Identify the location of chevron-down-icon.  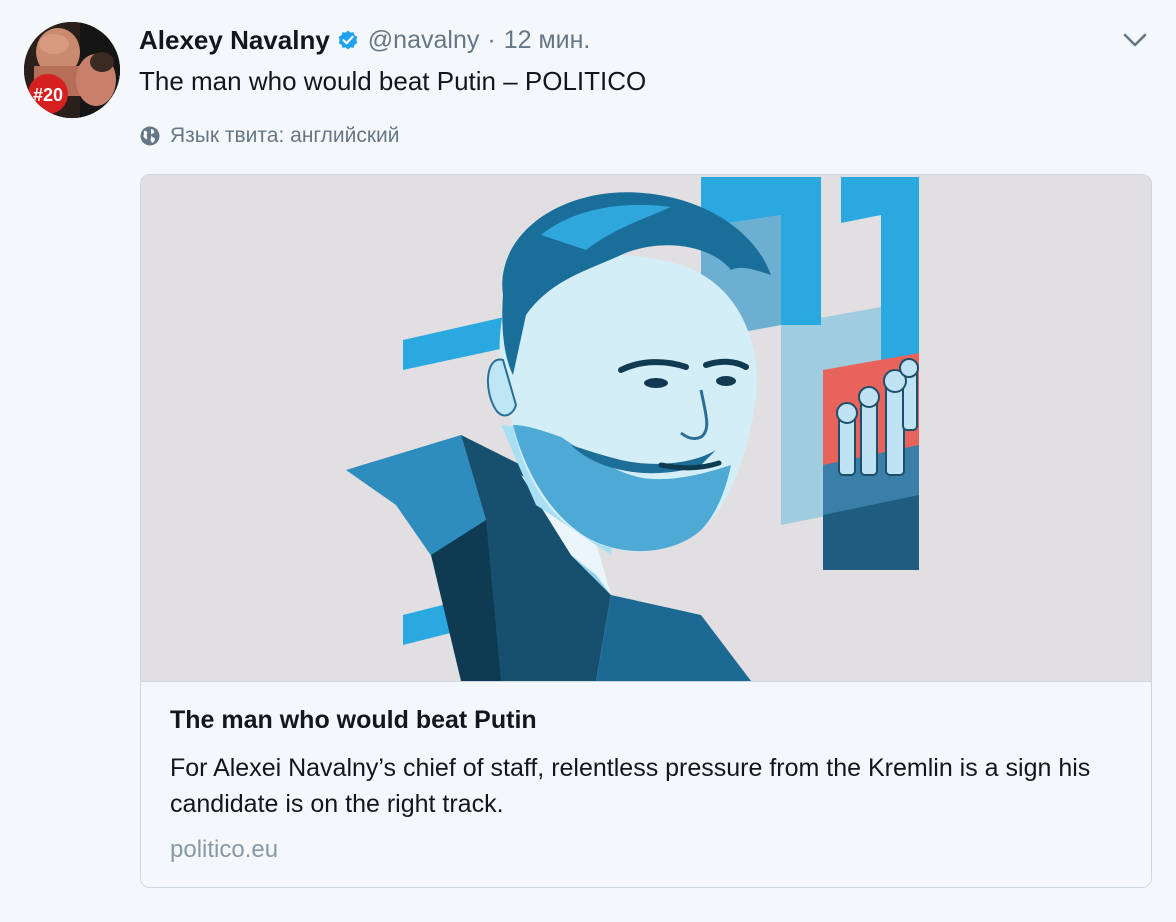
(1135, 40).